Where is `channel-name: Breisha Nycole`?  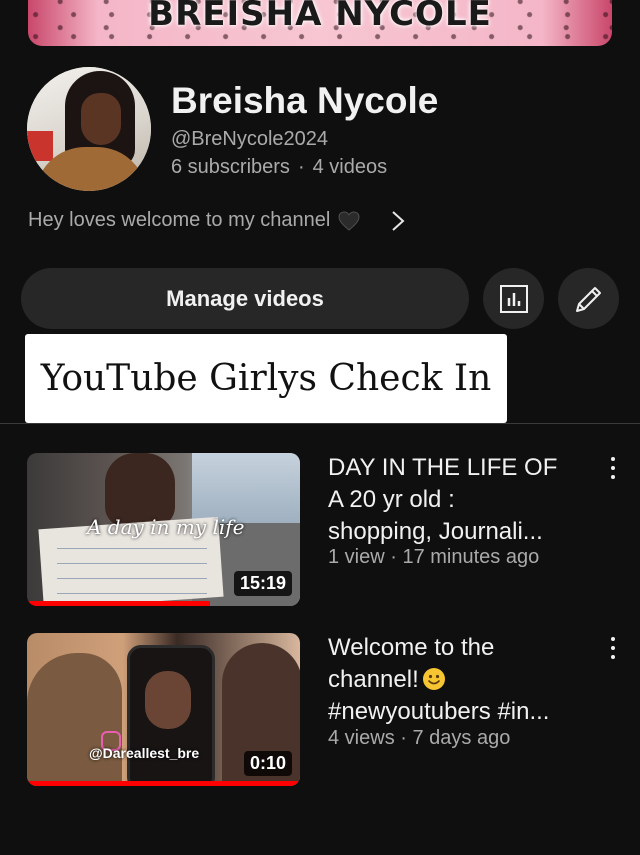 channel-name: Breisha Nycole is located at coordinates (305, 100).